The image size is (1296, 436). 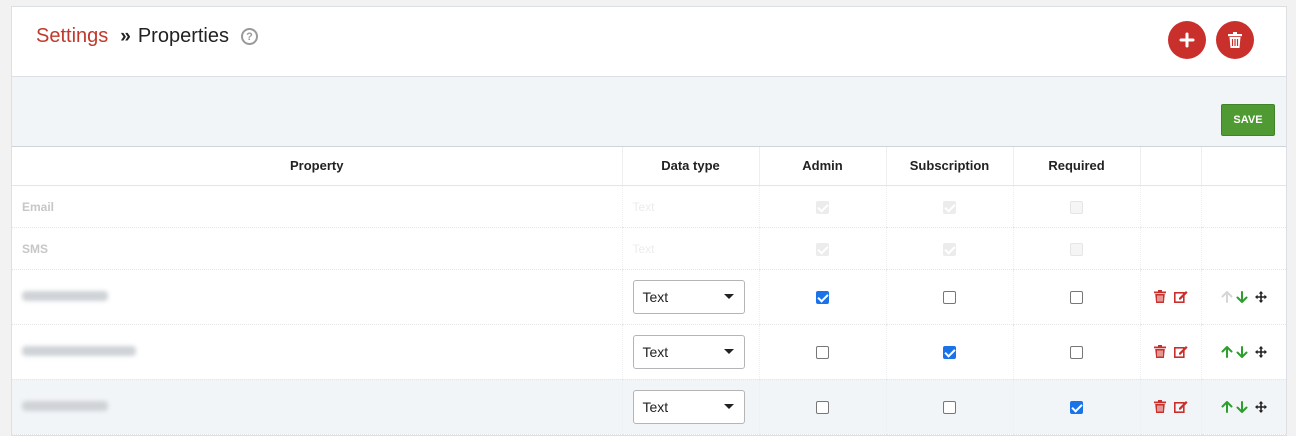 I want to click on breadcrumb: Settings » Properties ?, so click(x=147, y=36).